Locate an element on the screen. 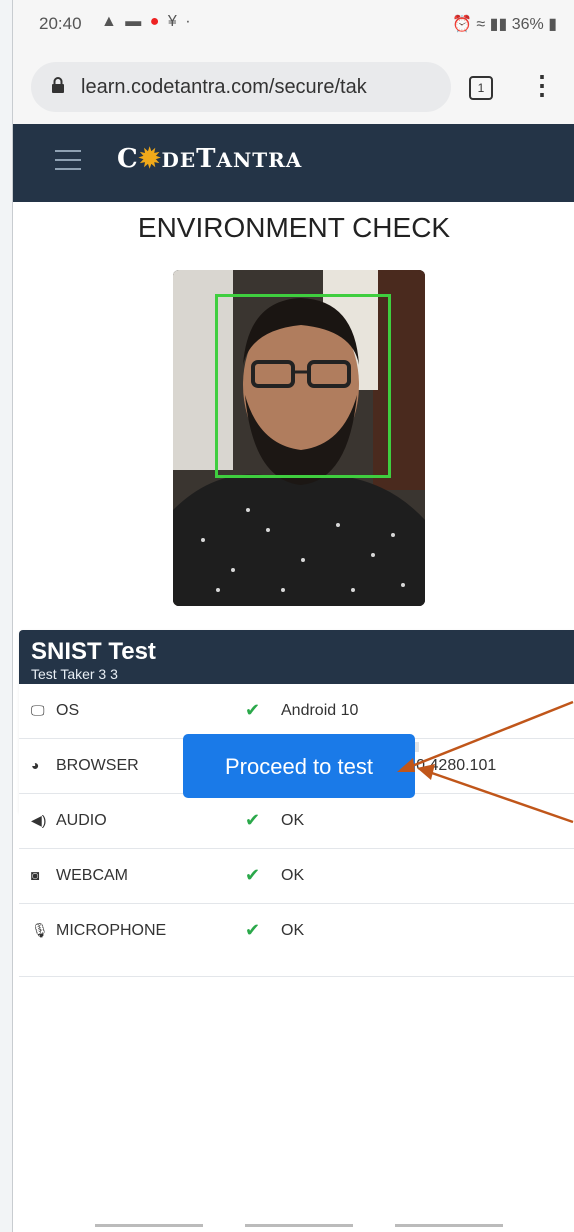 This screenshot has height=1232, width=574. check-row-webcam: ◙ WEBCAM ✔ OK is located at coordinates (296, 876).